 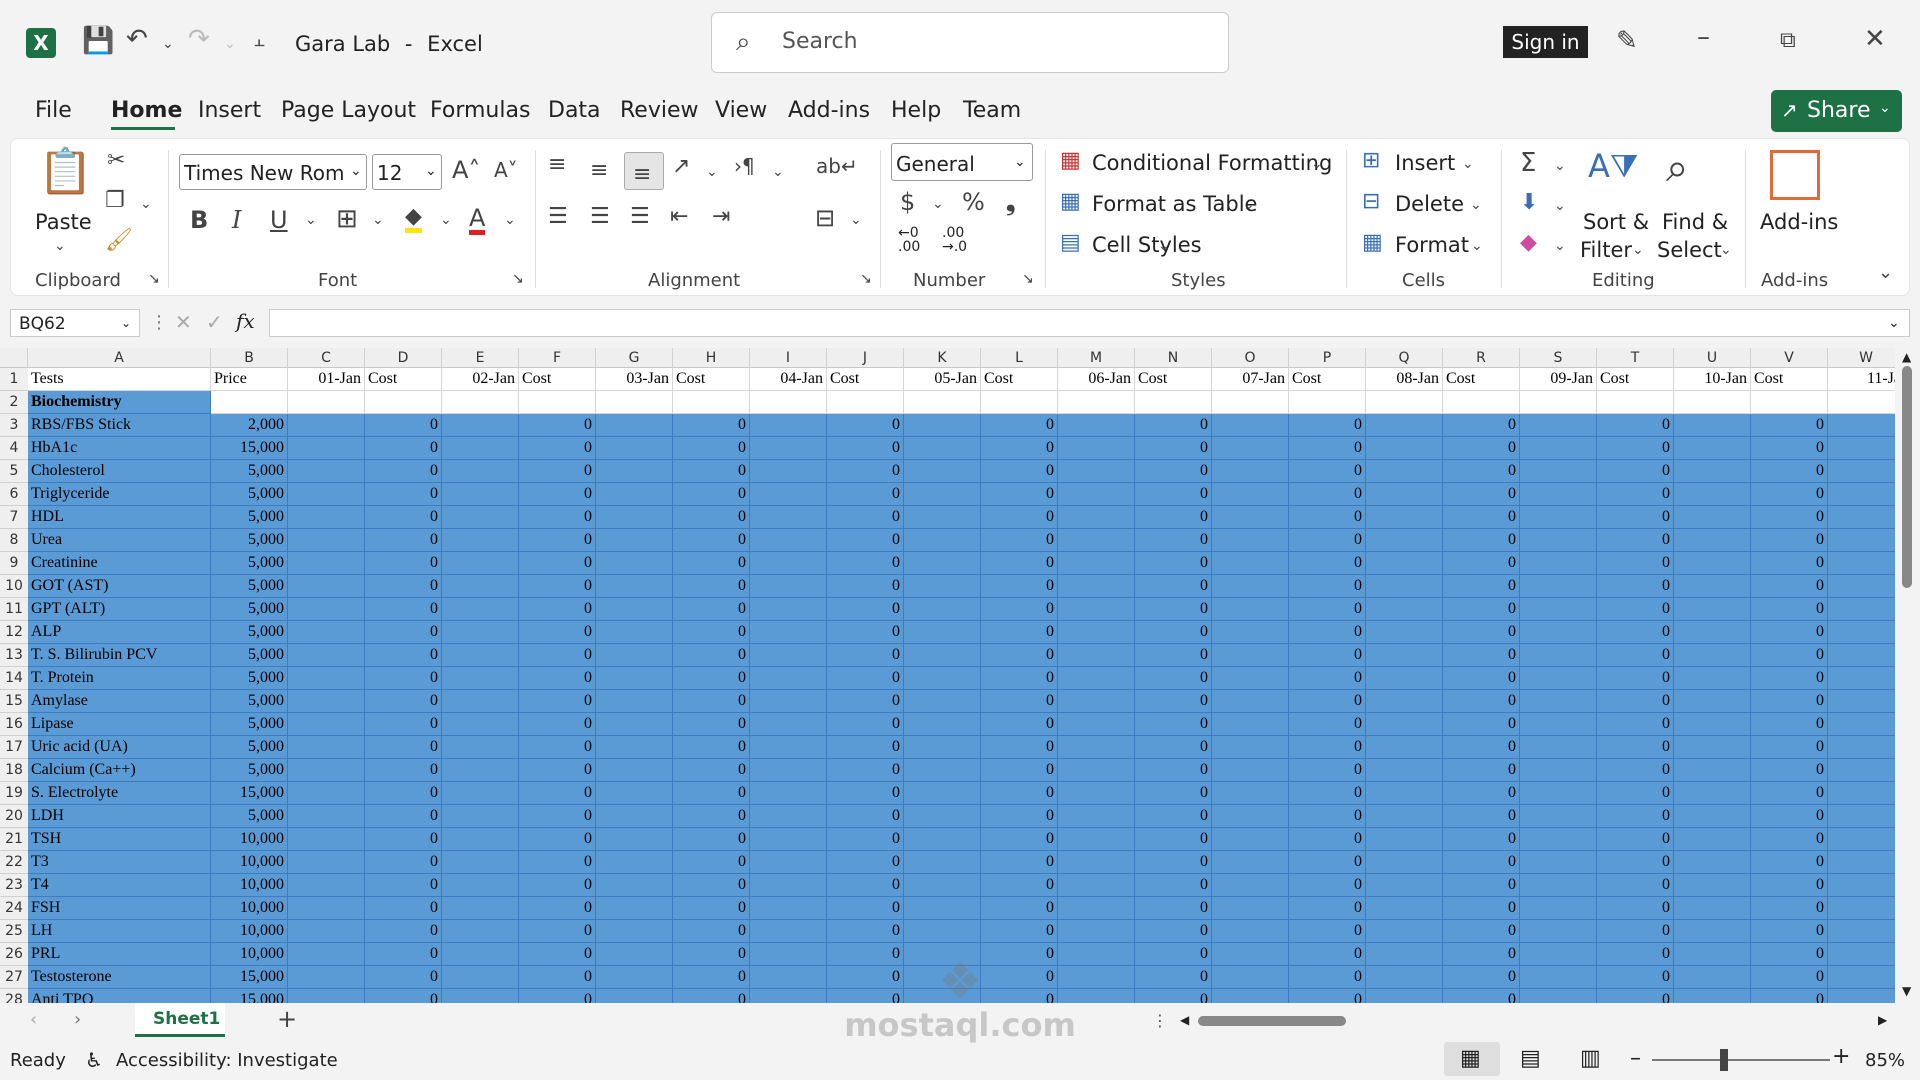 I want to click on clipboard-launcher-icon: ↘, so click(x=154, y=279).